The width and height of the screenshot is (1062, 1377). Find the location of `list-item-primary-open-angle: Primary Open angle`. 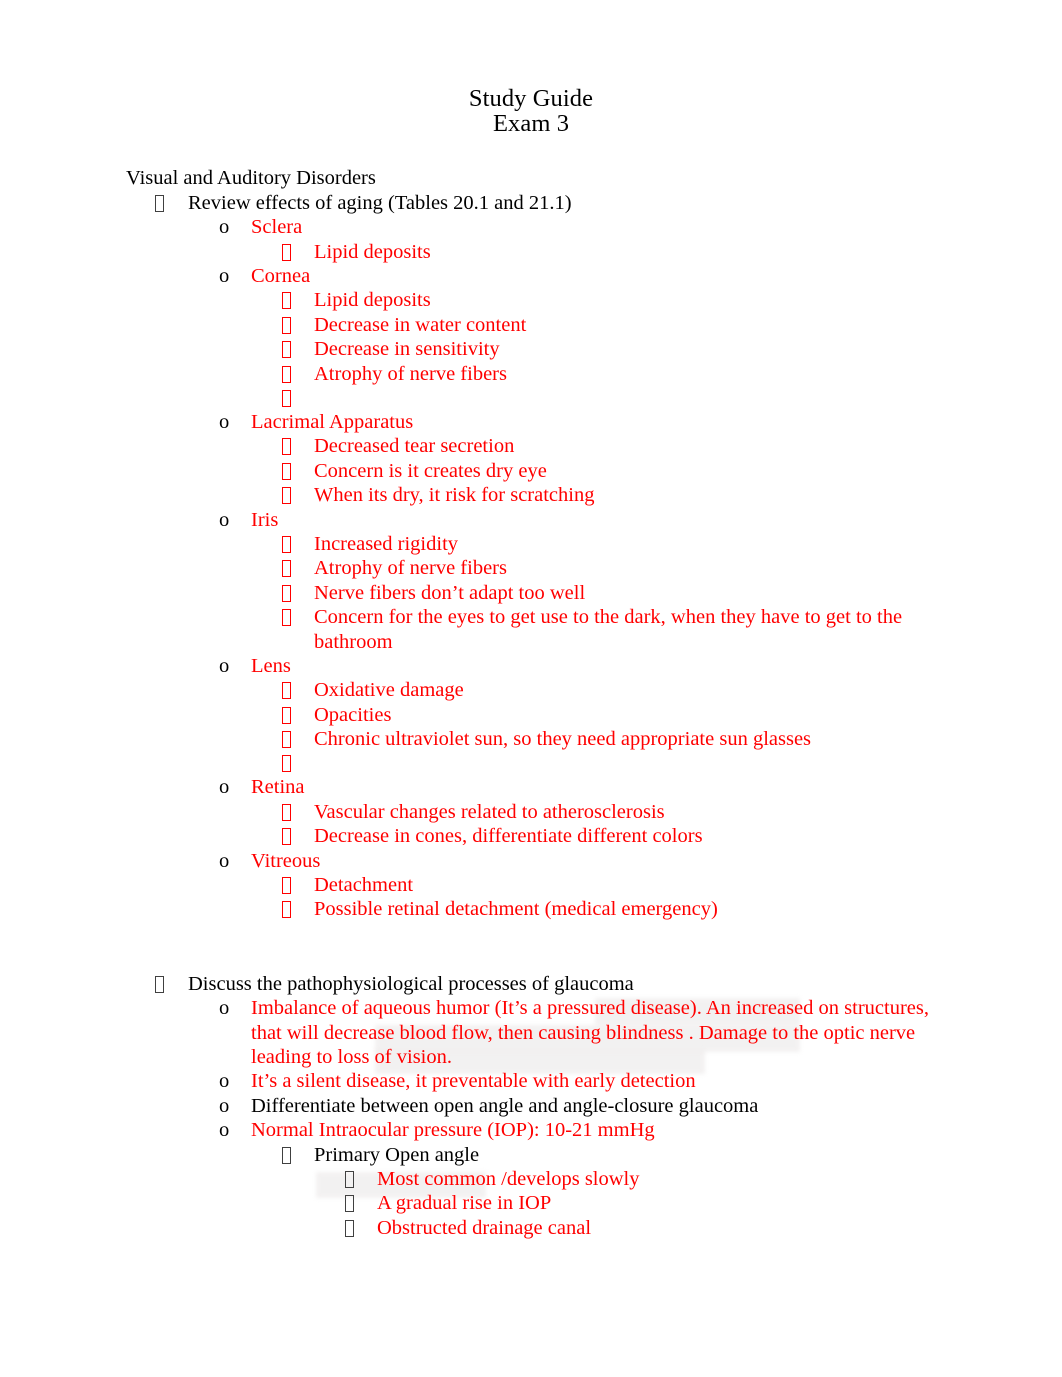

list-item-primary-open-angle: Primary Open angle is located at coordinates (531, 1155).